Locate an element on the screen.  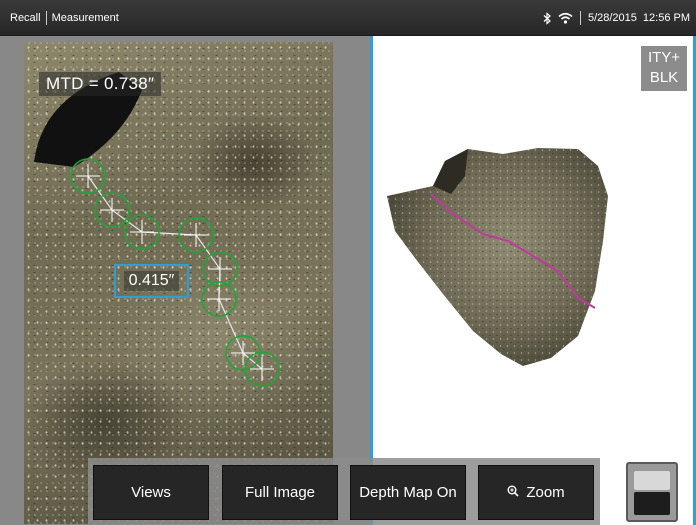
point-cloud-render is located at coordinates (497, 257).